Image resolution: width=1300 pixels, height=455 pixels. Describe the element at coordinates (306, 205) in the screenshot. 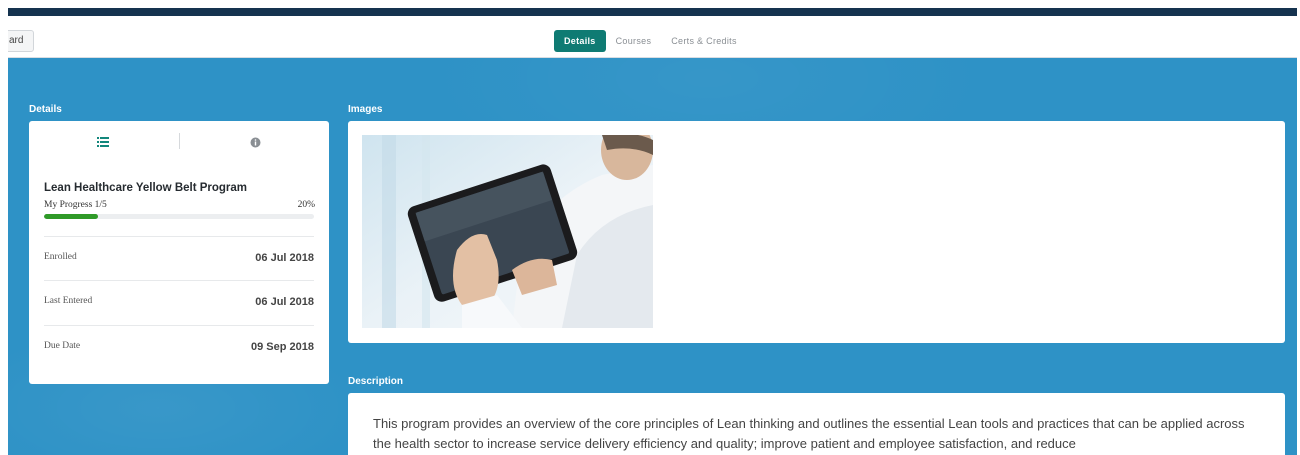

I see `progress-percent: 20%` at that location.